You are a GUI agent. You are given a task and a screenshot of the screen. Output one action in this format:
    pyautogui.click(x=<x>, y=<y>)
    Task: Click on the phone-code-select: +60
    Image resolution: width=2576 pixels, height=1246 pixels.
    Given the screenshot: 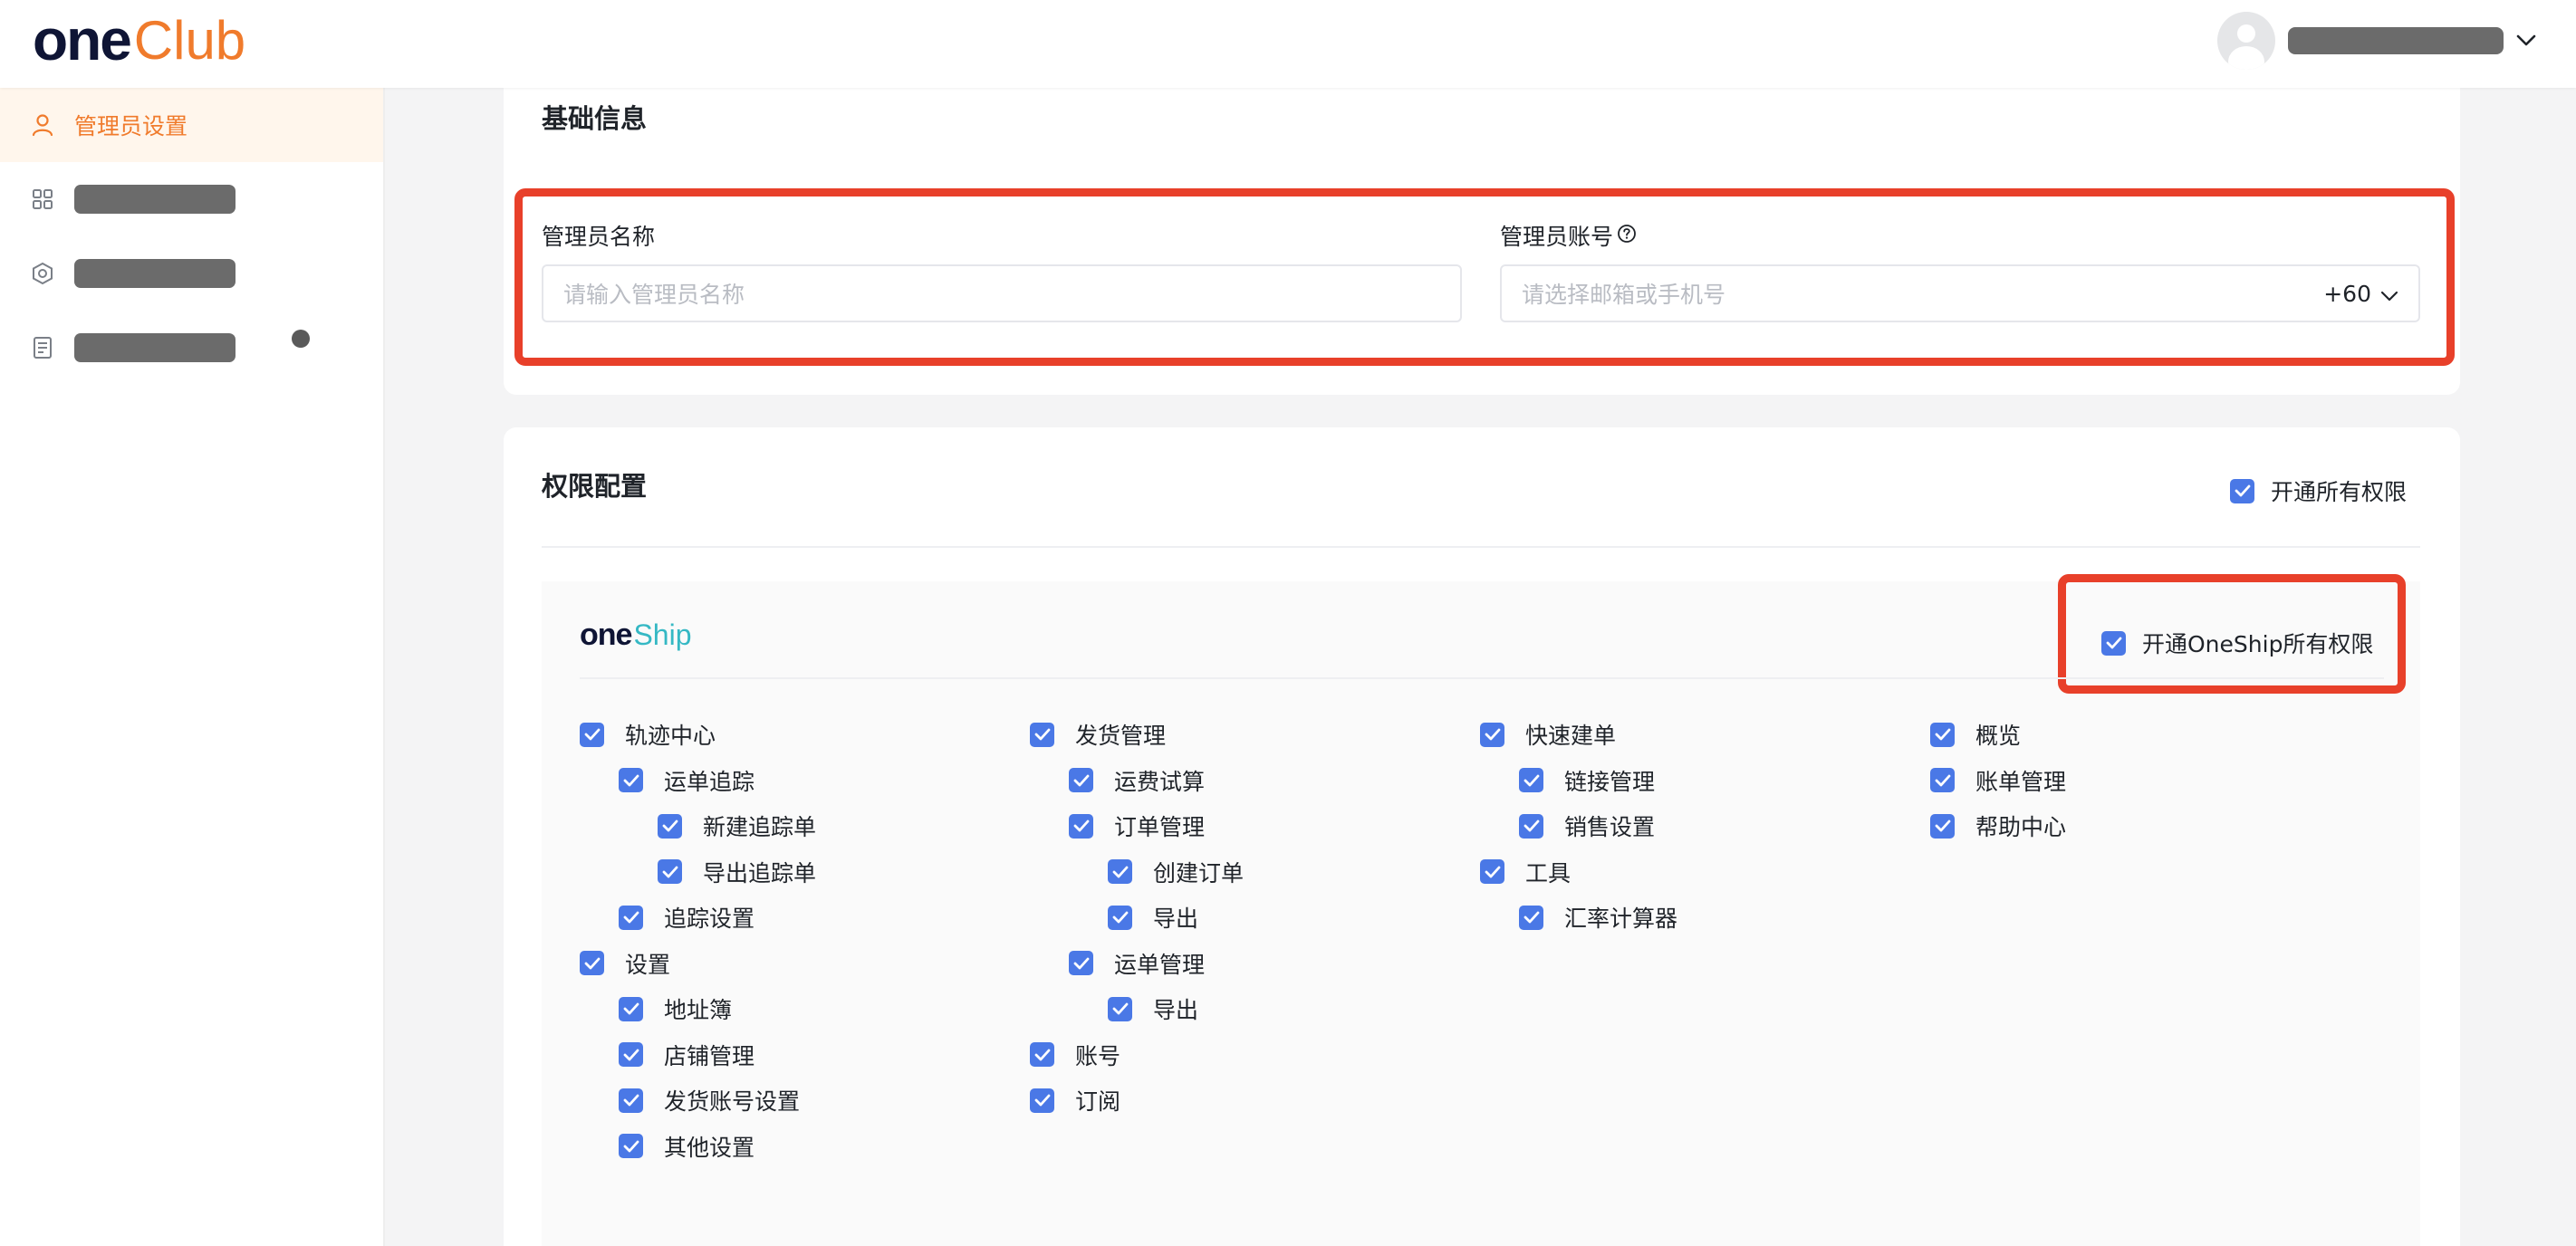 What is the action you would take?
    pyautogui.click(x=2360, y=293)
    